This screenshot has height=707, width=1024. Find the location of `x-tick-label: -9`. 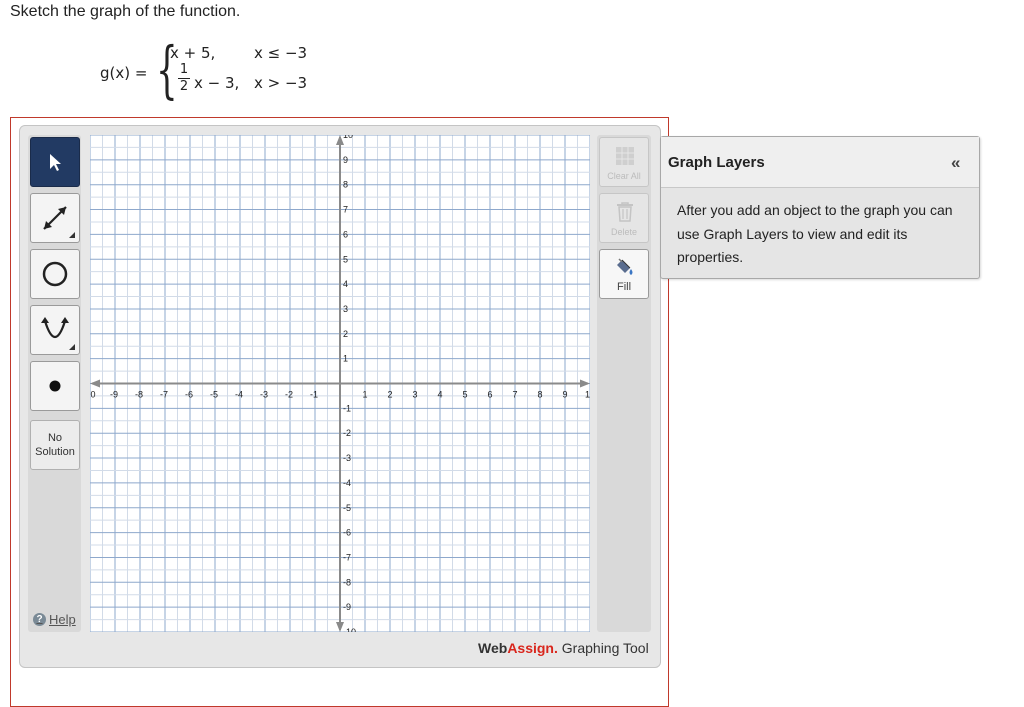

x-tick-label: -9 is located at coordinates (114, 395).